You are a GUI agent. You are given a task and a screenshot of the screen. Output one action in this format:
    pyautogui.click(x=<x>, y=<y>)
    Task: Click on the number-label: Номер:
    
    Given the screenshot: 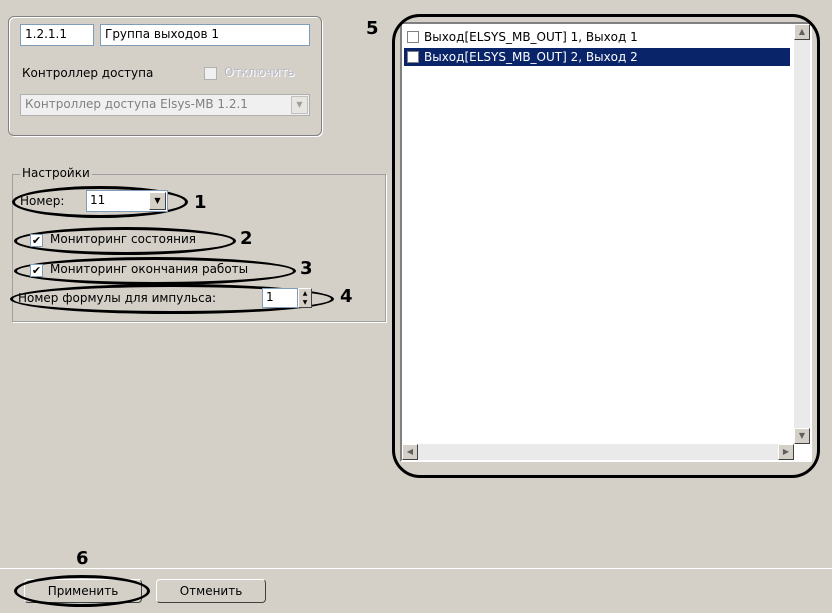 What is the action you would take?
    pyautogui.click(x=42, y=201)
    